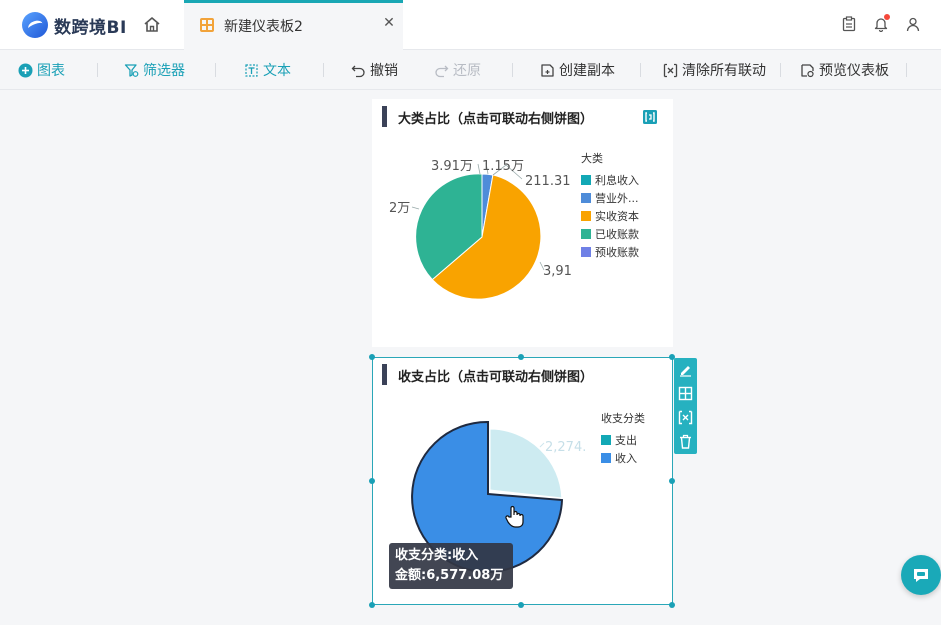 The width and height of the screenshot is (941, 625). What do you see at coordinates (685, 369) in the screenshot?
I see `edit-icon` at bounding box center [685, 369].